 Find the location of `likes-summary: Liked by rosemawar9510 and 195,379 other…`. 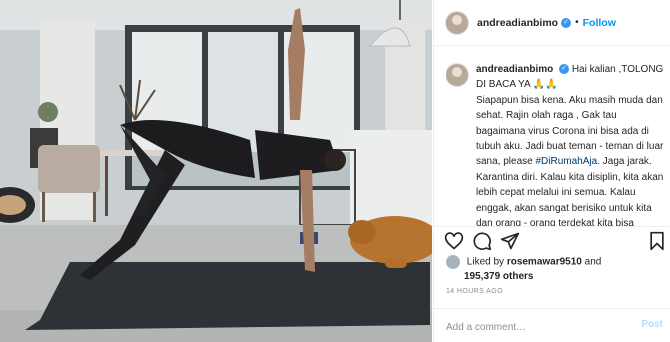

likes-summary: Liked by rosemawar9510 and 195,379 other… is located at coordinates (523, 269).